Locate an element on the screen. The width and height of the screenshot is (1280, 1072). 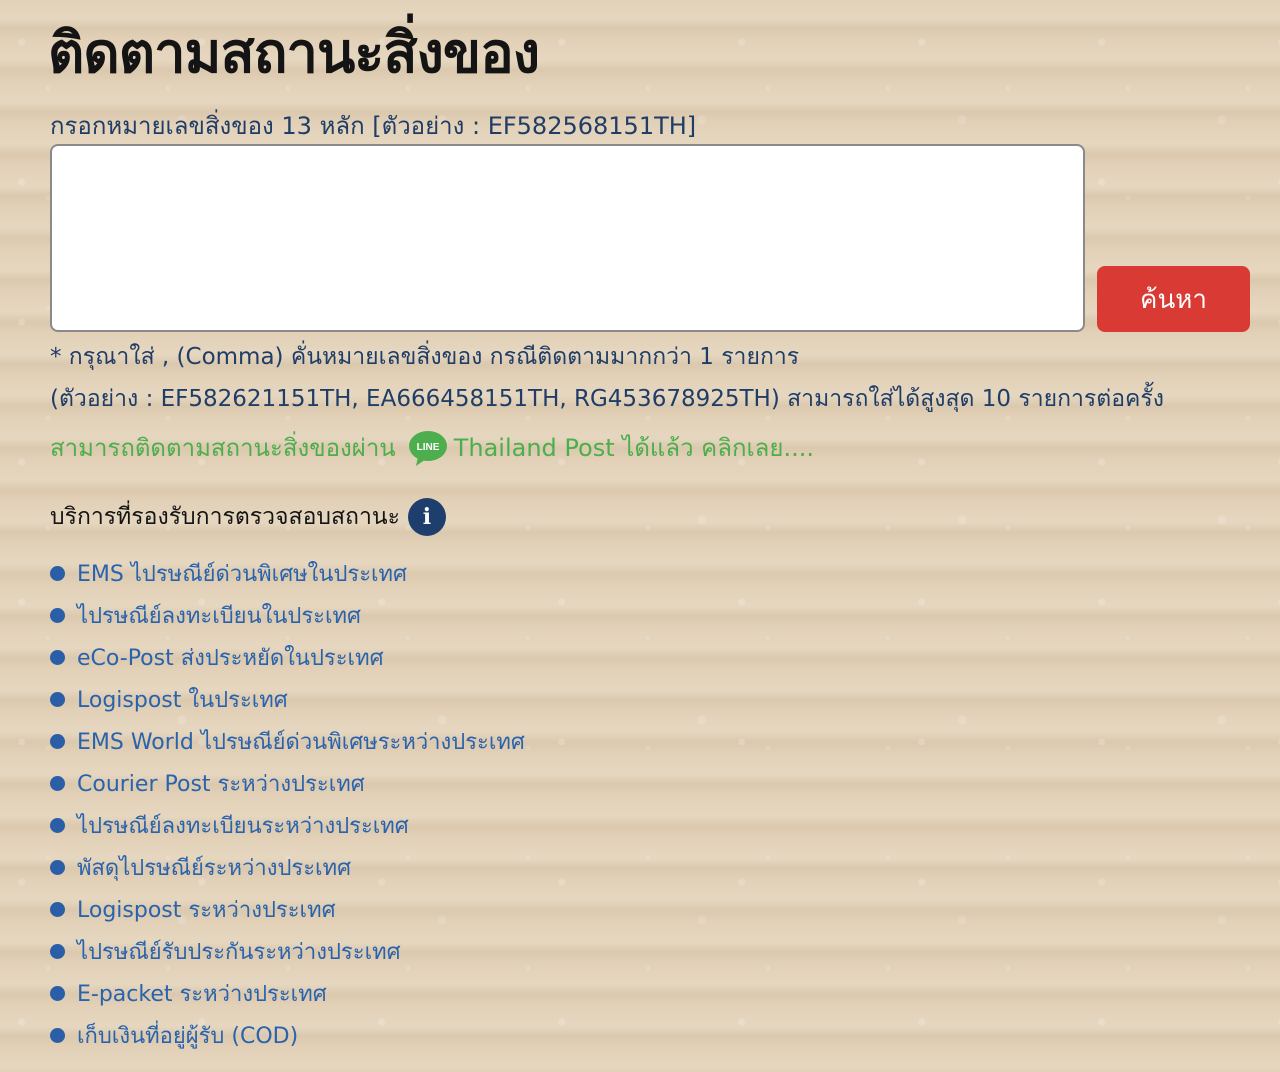
service-list-item: Logispost ระหว่างประเทศ is located at coordinates (287, 909).